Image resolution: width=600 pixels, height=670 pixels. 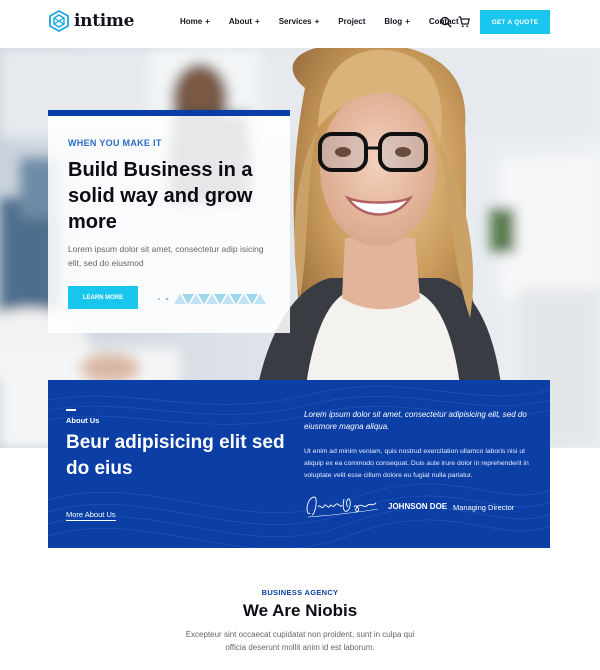 I want to click on triangle-pattern-decoration, so click(x=212, y=299).